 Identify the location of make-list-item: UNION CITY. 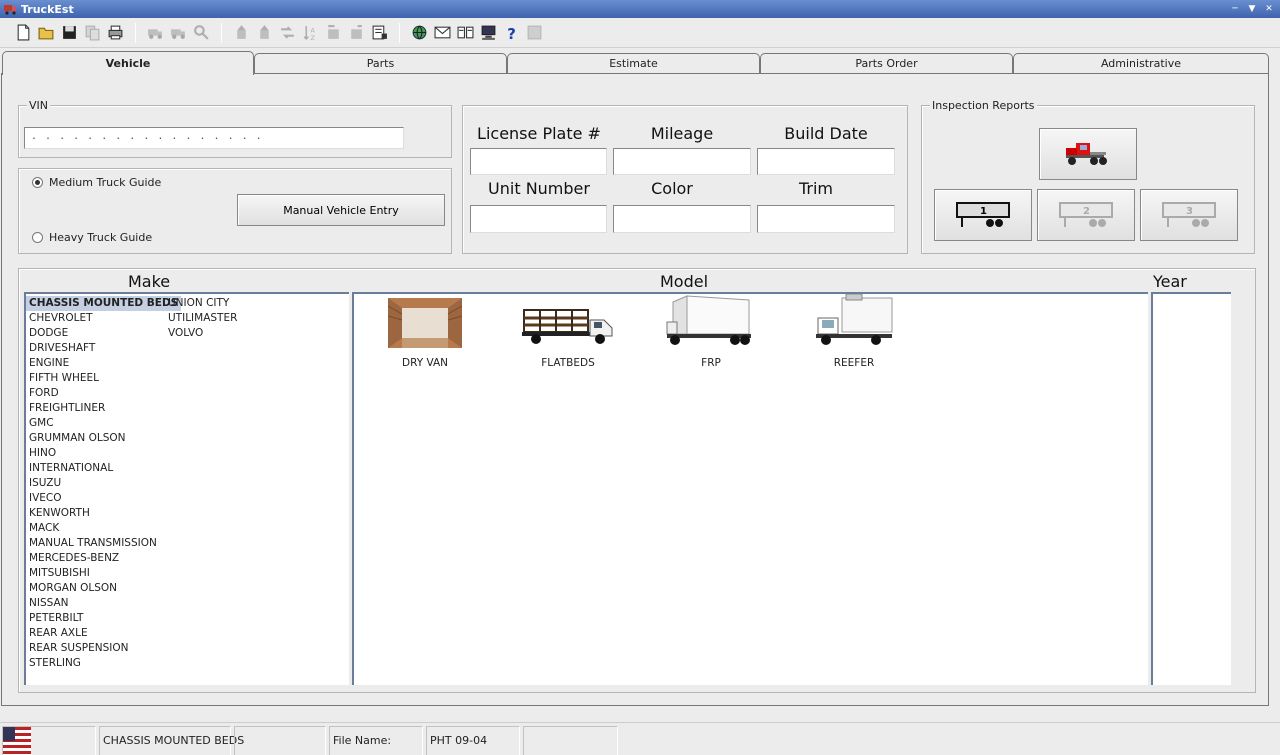
(202, 303).